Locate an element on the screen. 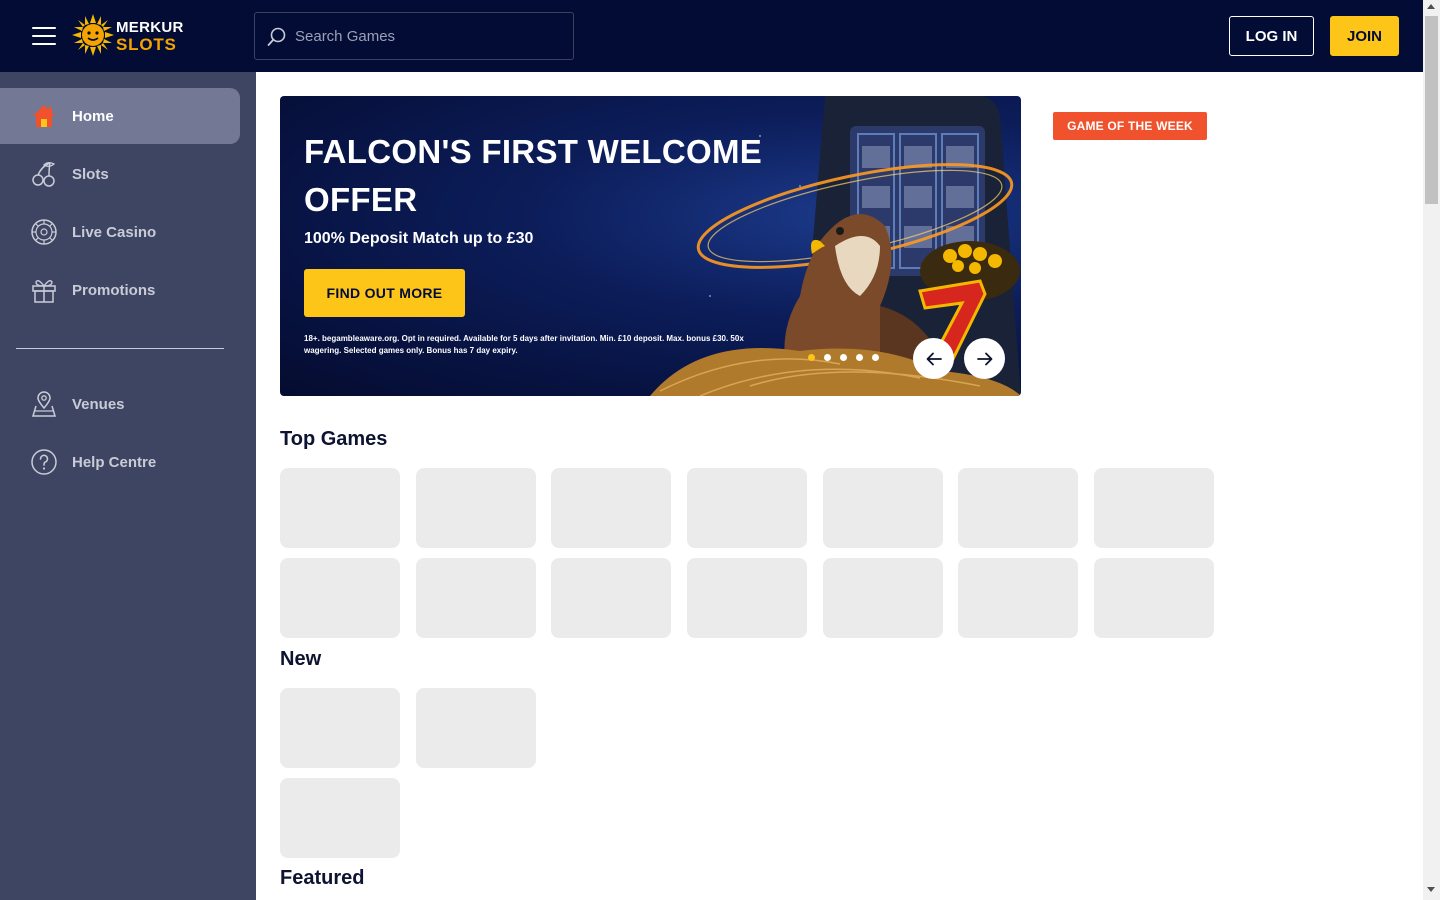  sidebar-item-venues: Venues is located at coordinates (120, 404).